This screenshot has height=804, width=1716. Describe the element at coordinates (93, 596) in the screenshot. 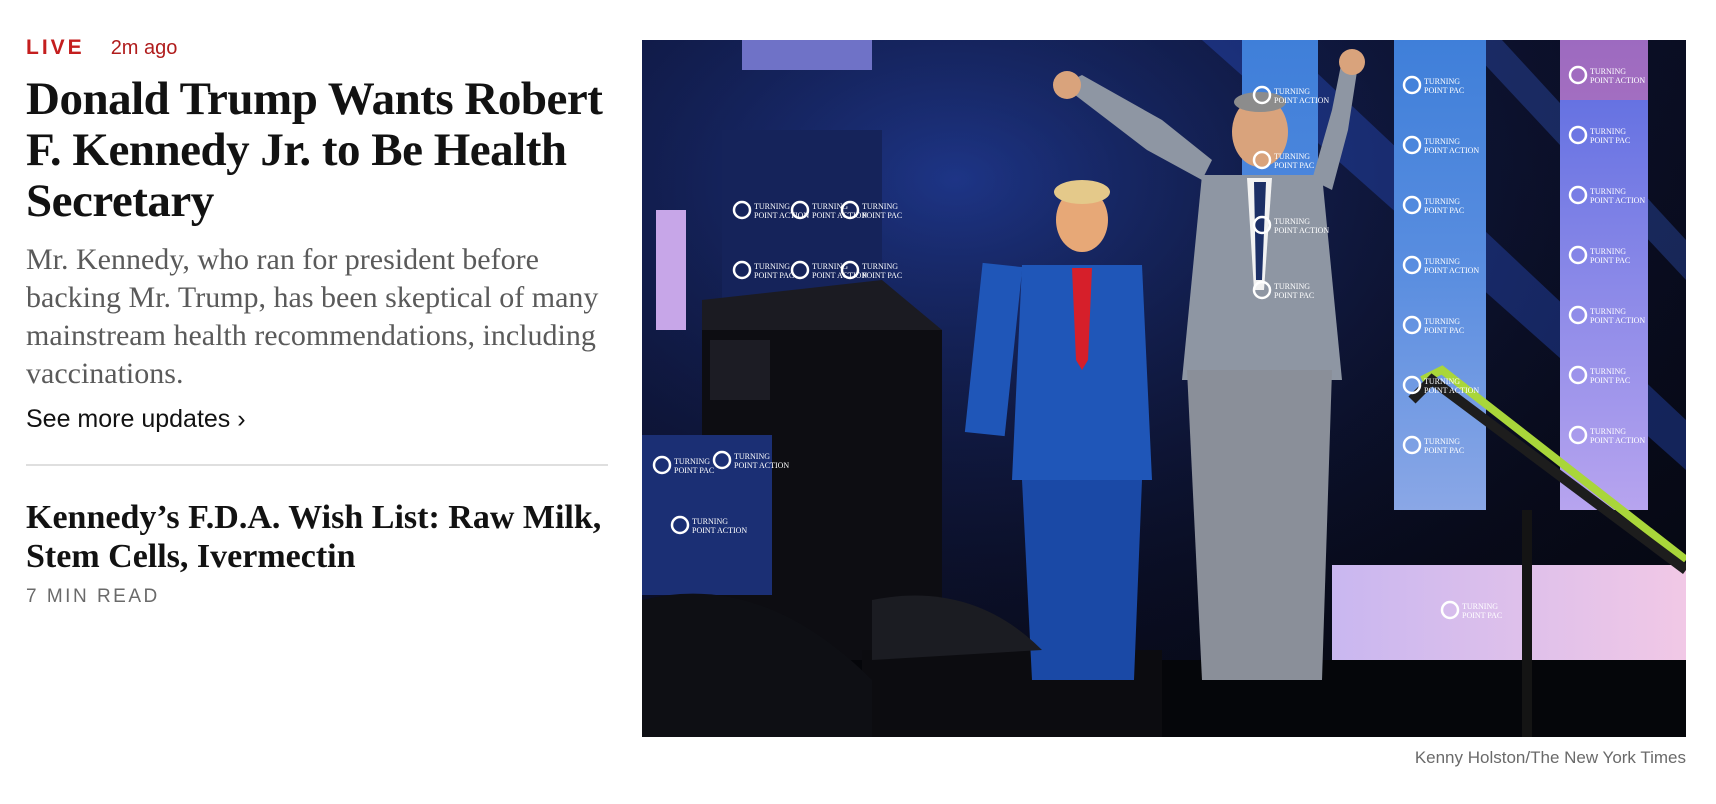

I see `read-time: 7 MIN READ` at that location.